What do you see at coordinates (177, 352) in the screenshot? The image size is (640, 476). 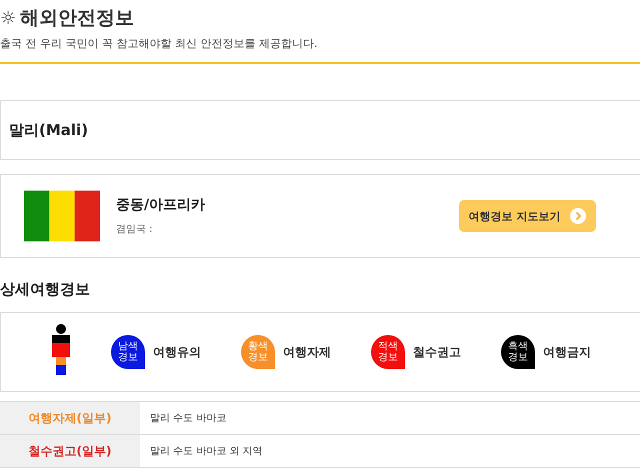 I see `legend-label: 여행유의` at bounding box center [177, 352].